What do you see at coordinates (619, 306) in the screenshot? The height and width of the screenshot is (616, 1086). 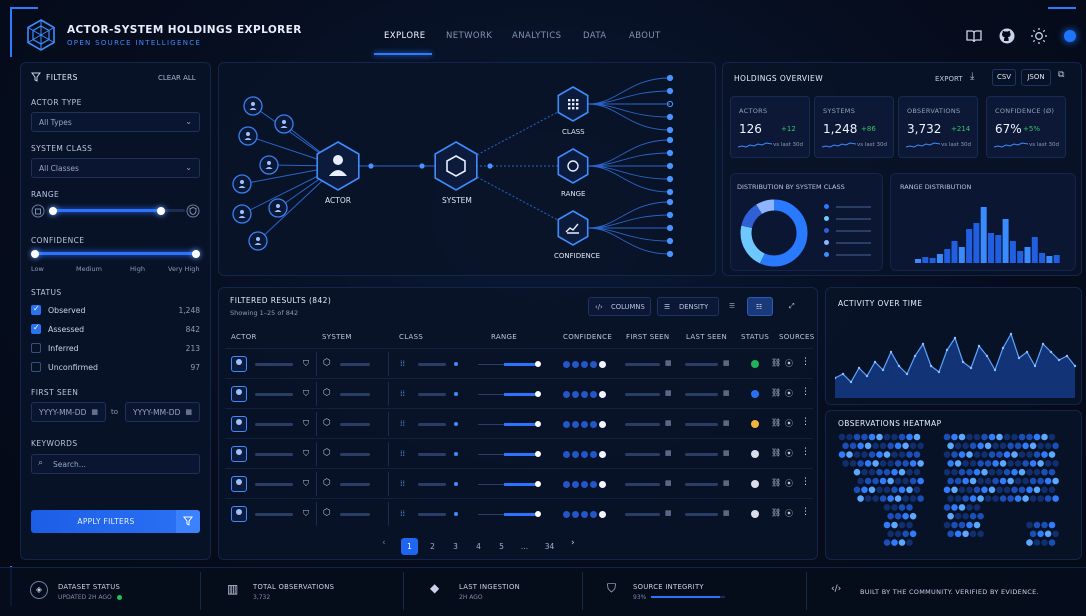 I see `columns-button: ‹/› COLUMNS` at bounding box center [619, 306].